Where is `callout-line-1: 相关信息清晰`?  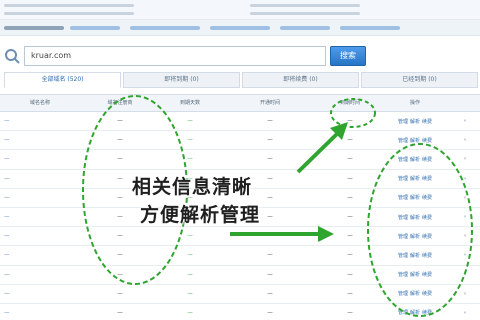 callout-line-1: 相关信息清晰 is located at coordinates (192, 187).